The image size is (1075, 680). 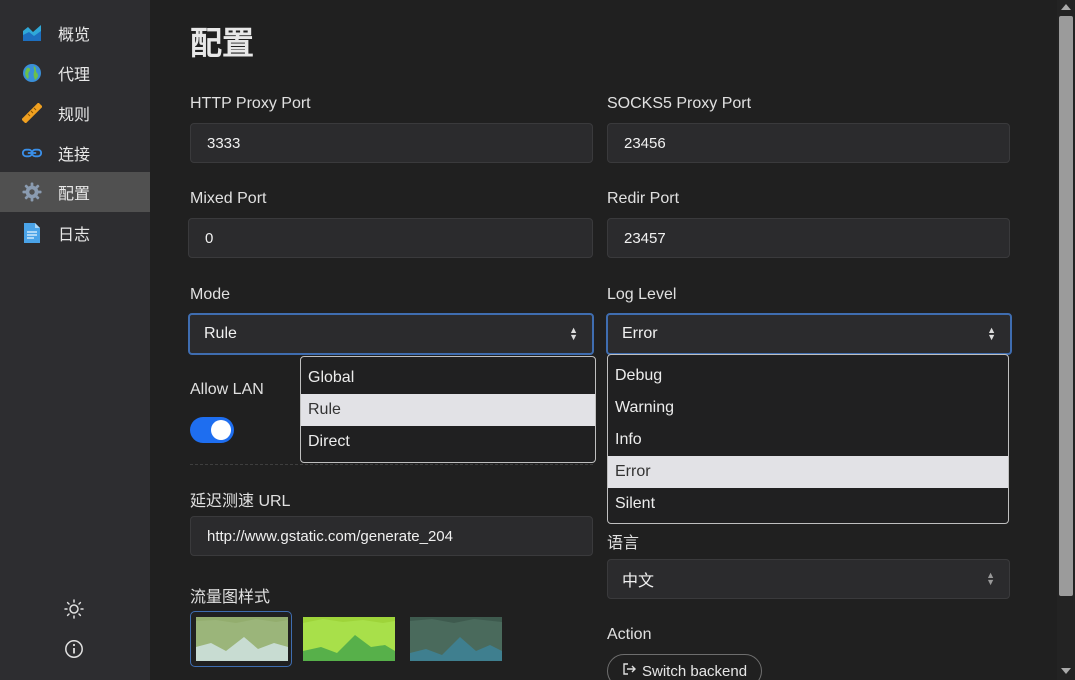 What do you see at coordinates (74, 235) in the screenshot?
I see `sidebar-item-label: 日志` at bounding box center [74, 235].